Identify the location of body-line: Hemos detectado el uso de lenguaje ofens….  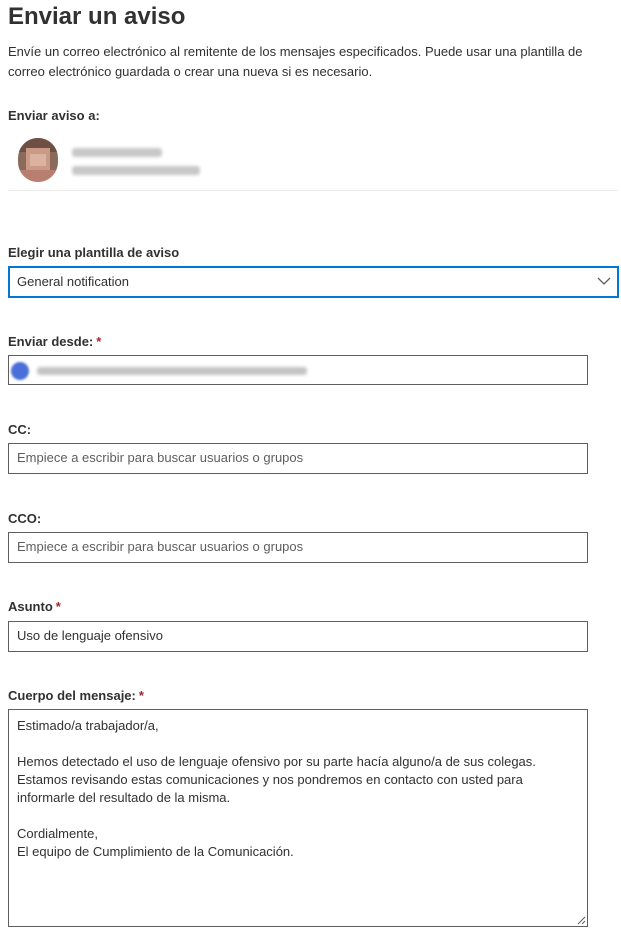
(276, 761).